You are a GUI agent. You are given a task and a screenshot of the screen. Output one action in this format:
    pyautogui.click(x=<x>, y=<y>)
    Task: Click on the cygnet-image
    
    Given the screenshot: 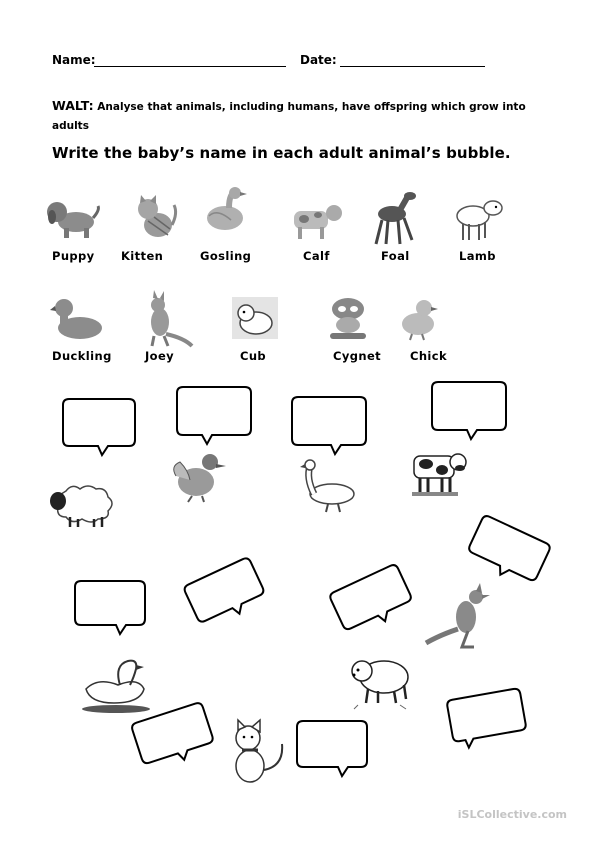 What is the action you would take?
    pyautogui.click(x=348, y=318)
    